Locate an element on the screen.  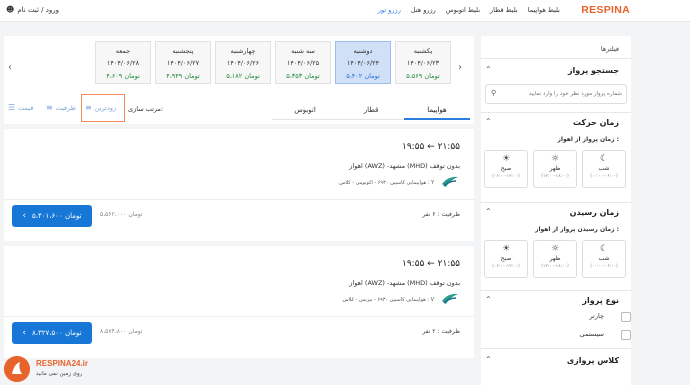
date-cell: چهارشنبه ۱۴۰۴/۰۶/۲۶ ۵،۱۸۲ تومان is located at coordinates (243, 62).